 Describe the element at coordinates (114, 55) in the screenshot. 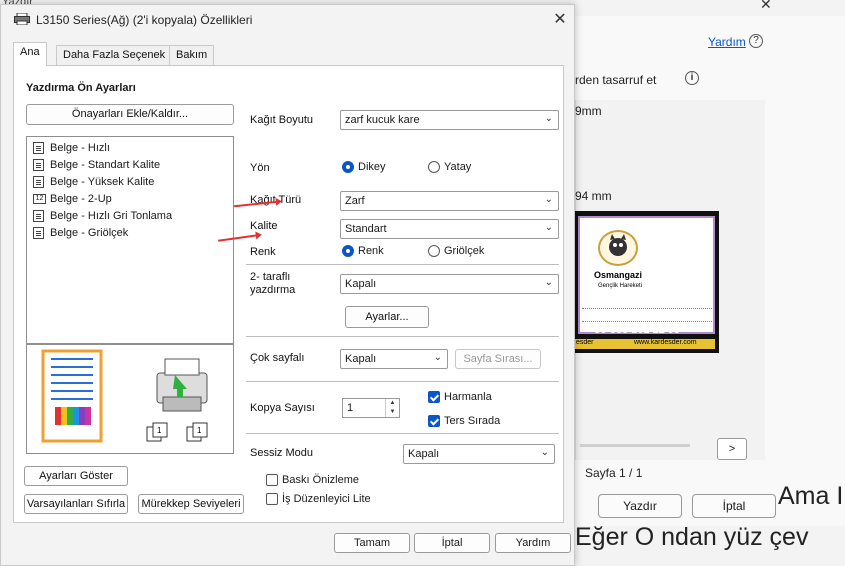

I see `tab-more-options: Daha Fazla Seçenek` at that location.